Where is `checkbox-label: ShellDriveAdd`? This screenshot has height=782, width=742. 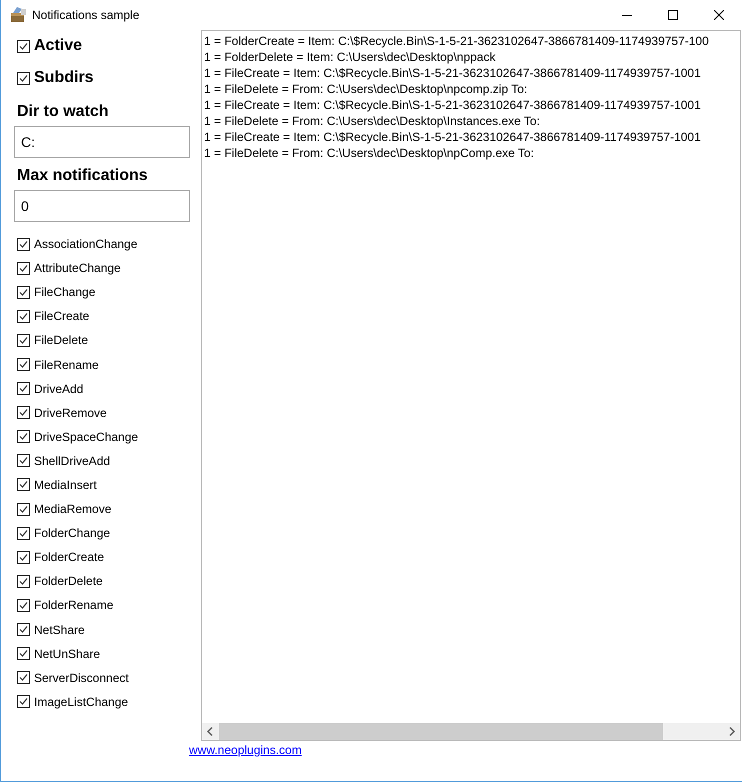 checkbox-label: ShellDriveAdd is located at coordinates (72, 461).